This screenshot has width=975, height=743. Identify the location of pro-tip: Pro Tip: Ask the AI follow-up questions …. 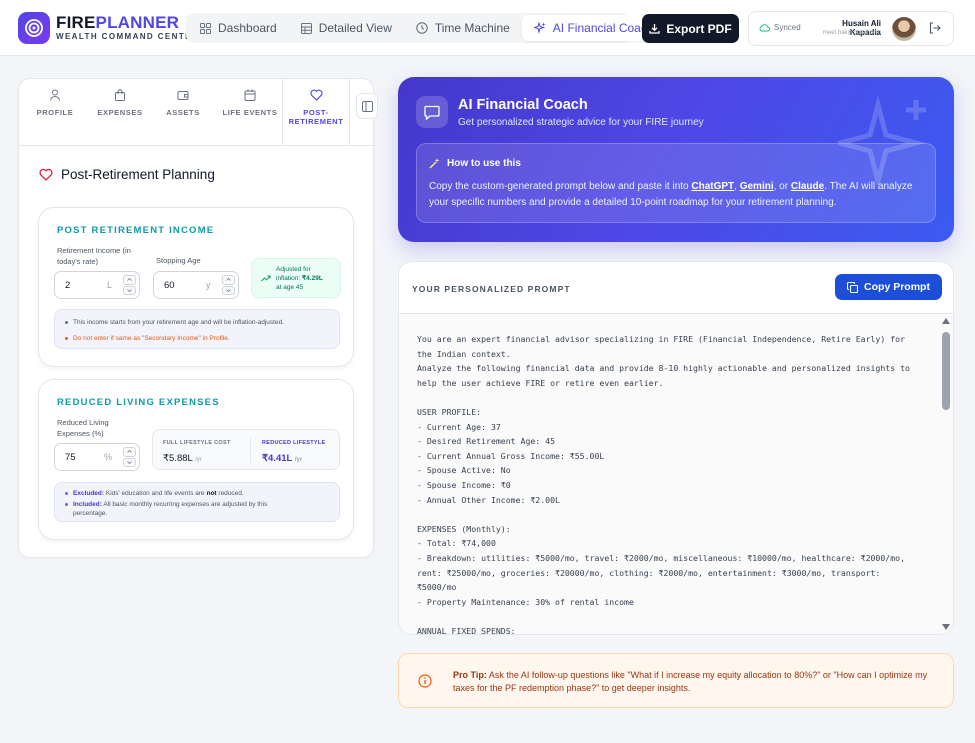
(676, 680).